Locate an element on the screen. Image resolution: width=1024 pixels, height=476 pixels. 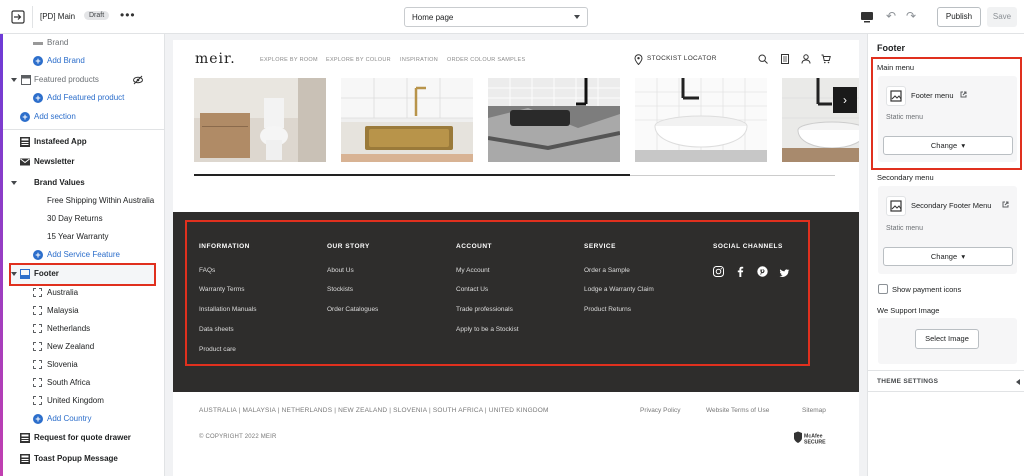
pinterest-icon is located at coordinates (762, 271).